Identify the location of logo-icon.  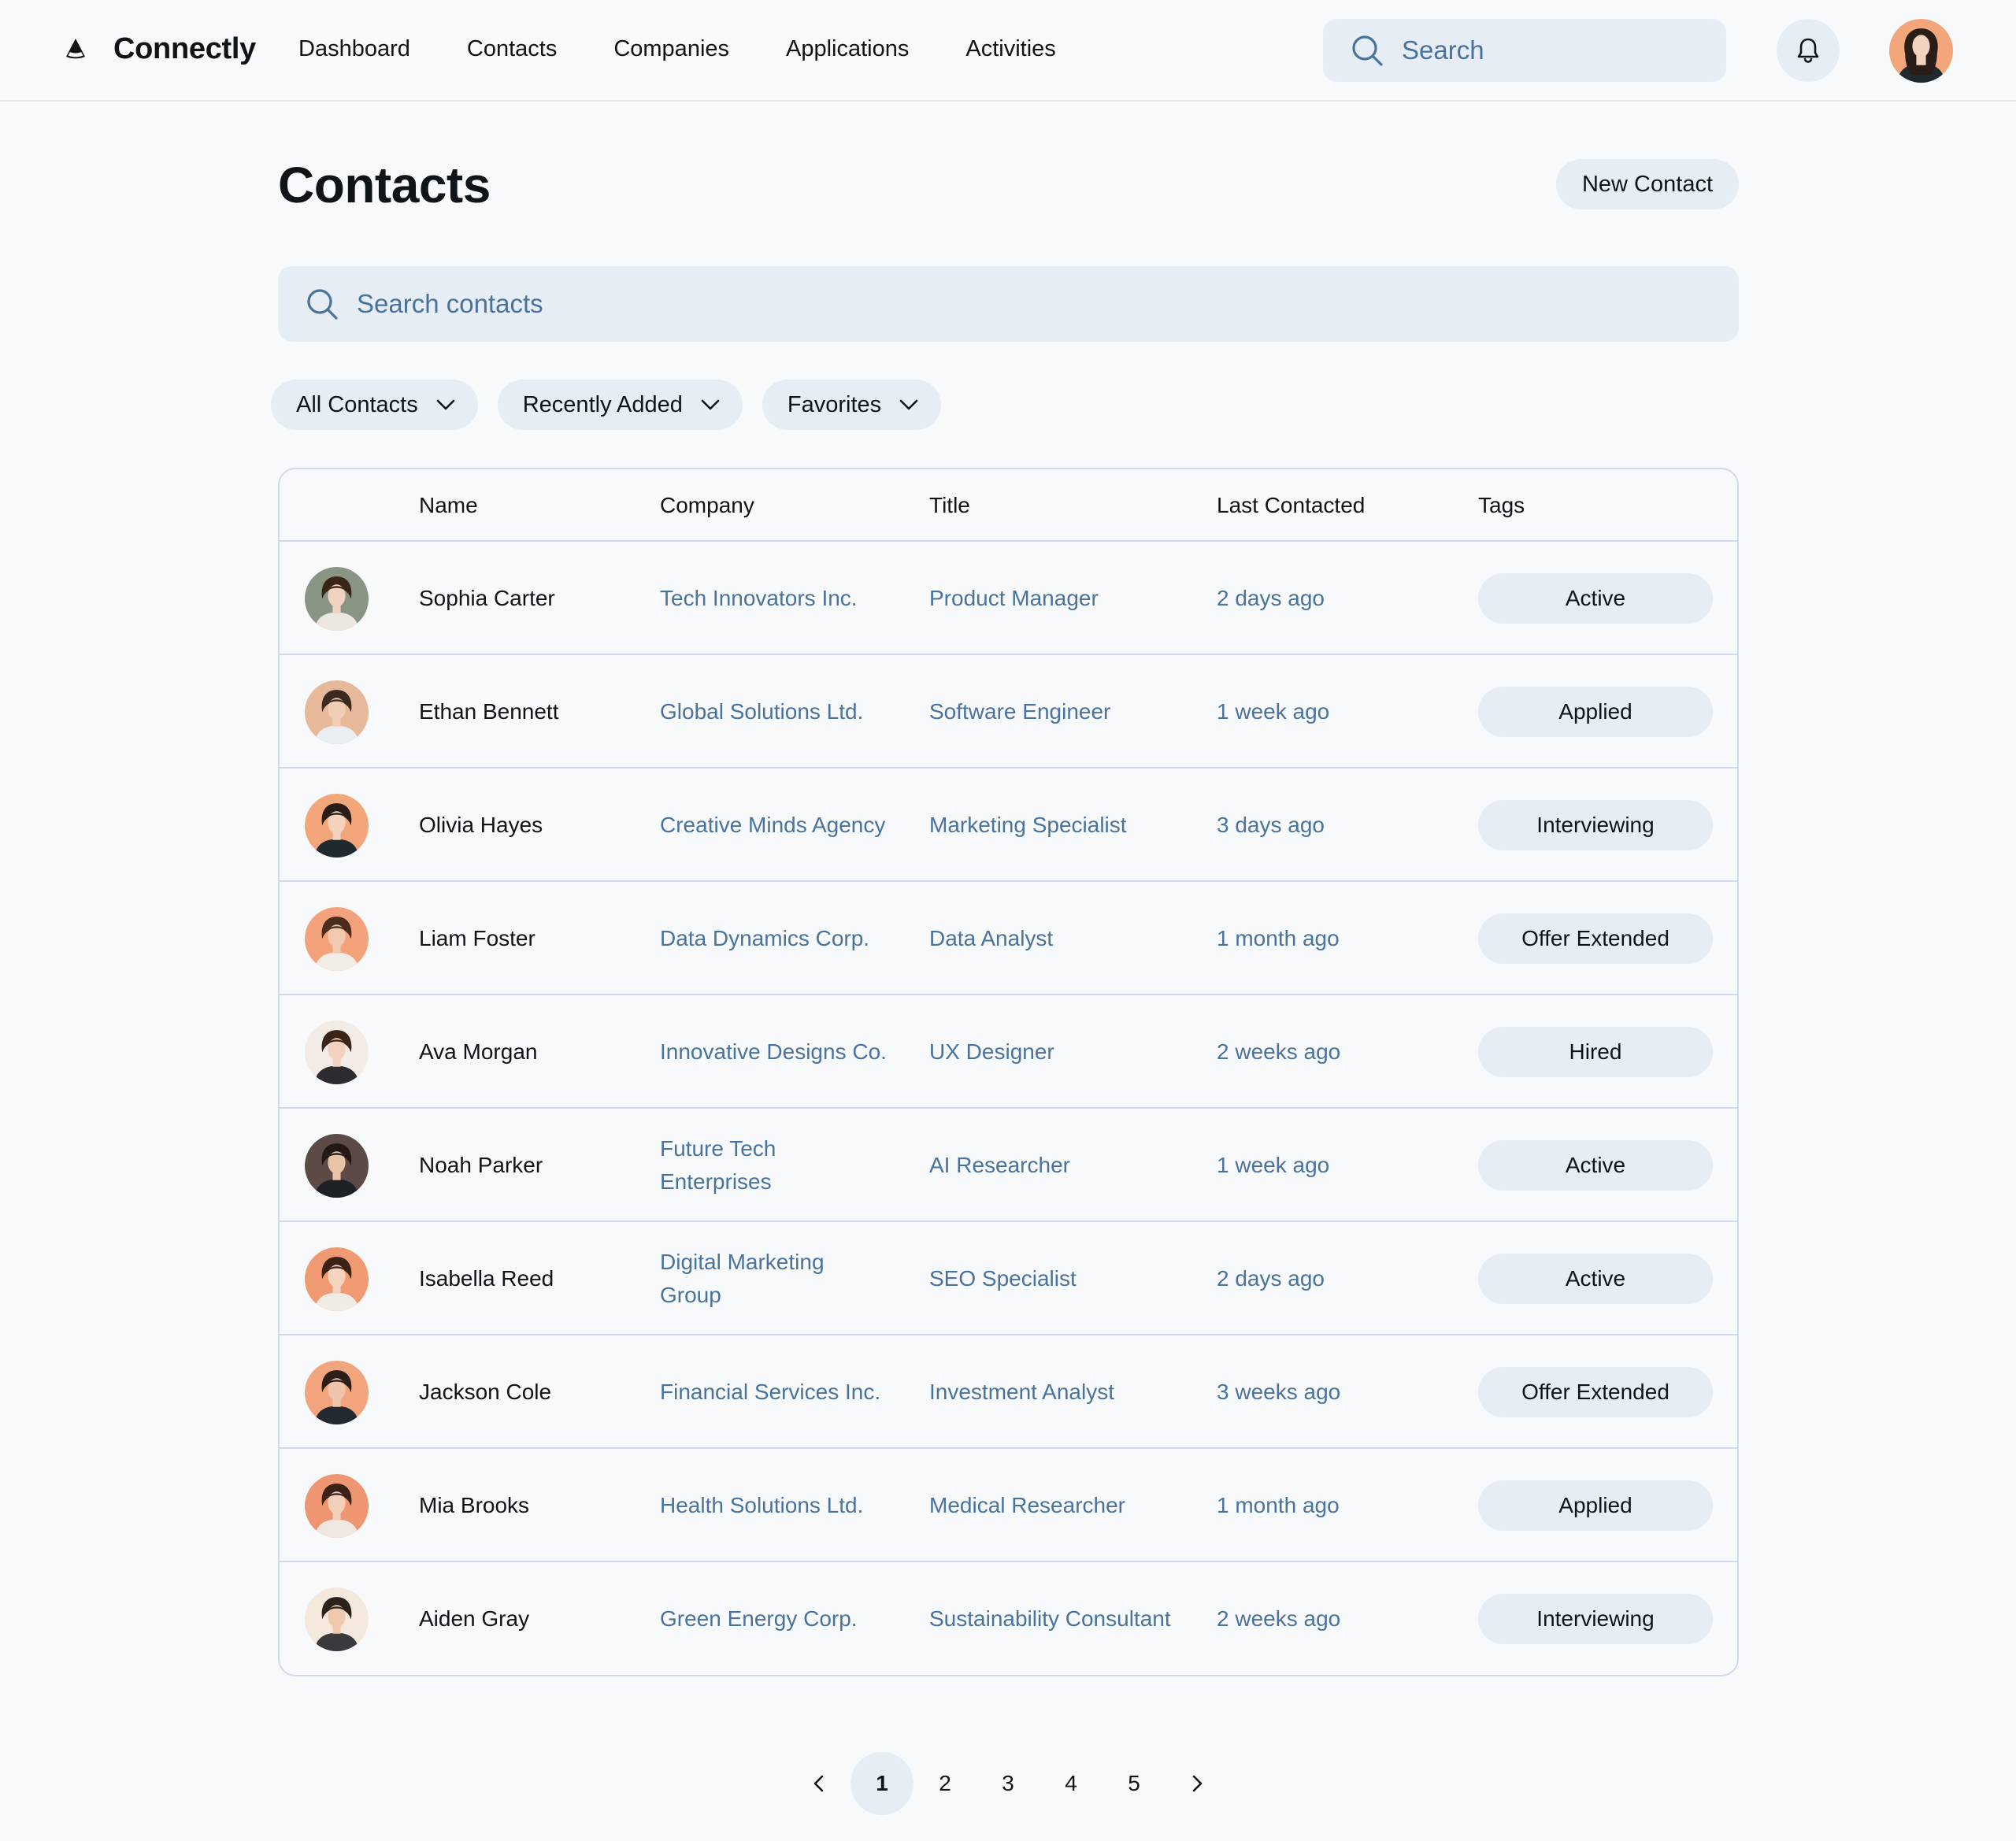
(75, 49).